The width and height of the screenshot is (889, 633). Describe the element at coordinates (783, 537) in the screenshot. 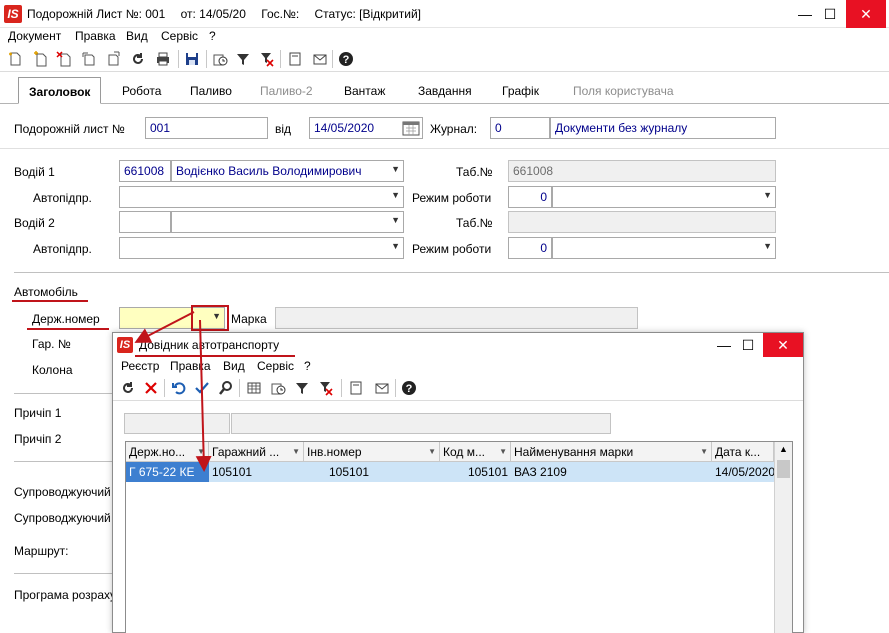

I see `grid-vertical-scrollbar: ▲` at that location.